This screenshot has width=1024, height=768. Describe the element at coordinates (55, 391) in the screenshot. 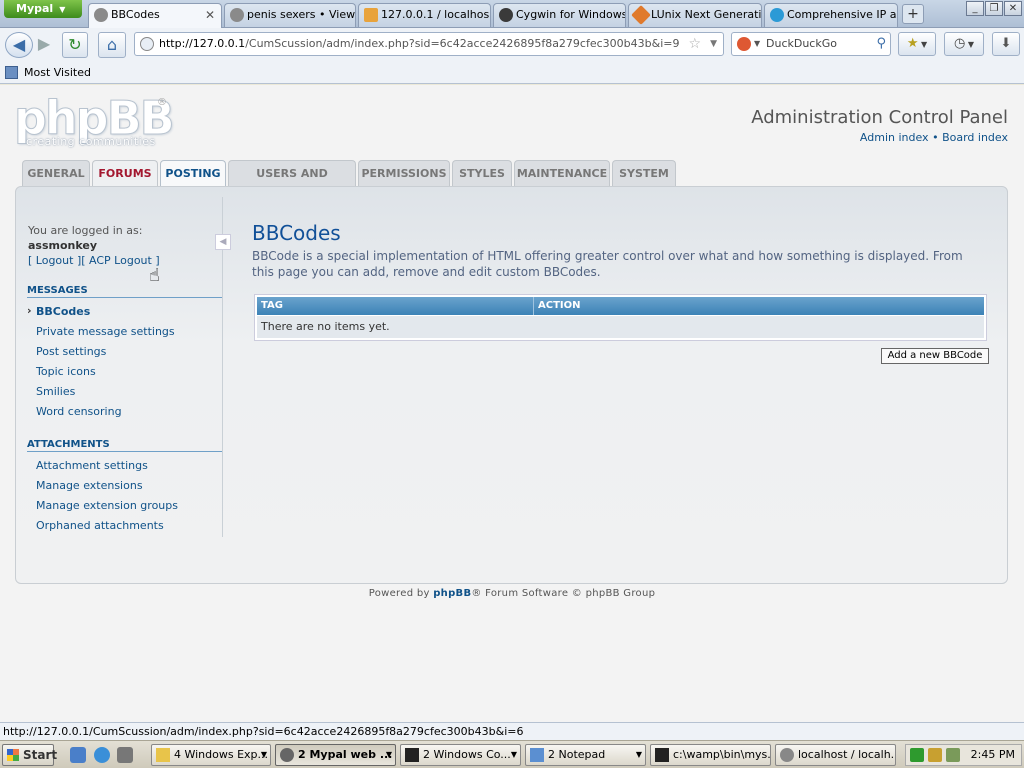

I see `sidebar-item-smilies: Smilies` at that location.